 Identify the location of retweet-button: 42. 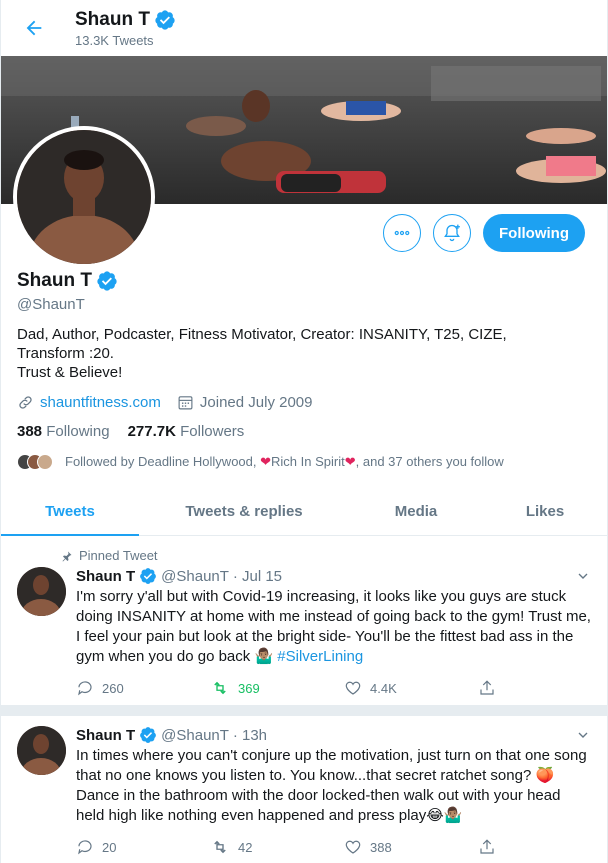
(277, 847).